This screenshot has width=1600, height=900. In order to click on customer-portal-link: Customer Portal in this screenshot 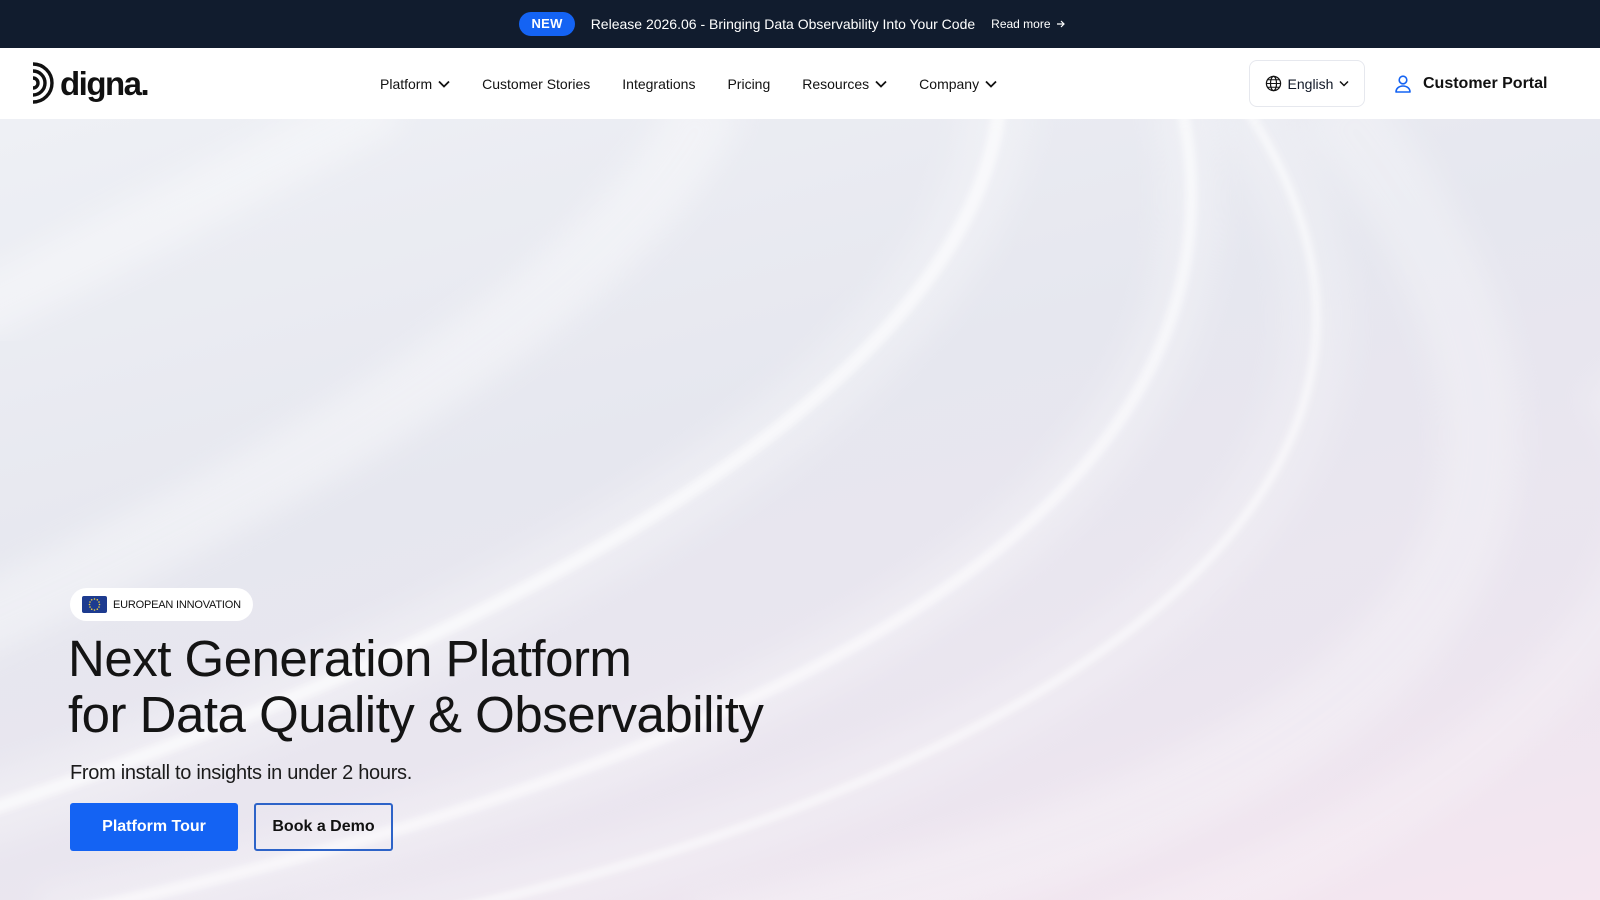, I will do `click(1471, 84)`.